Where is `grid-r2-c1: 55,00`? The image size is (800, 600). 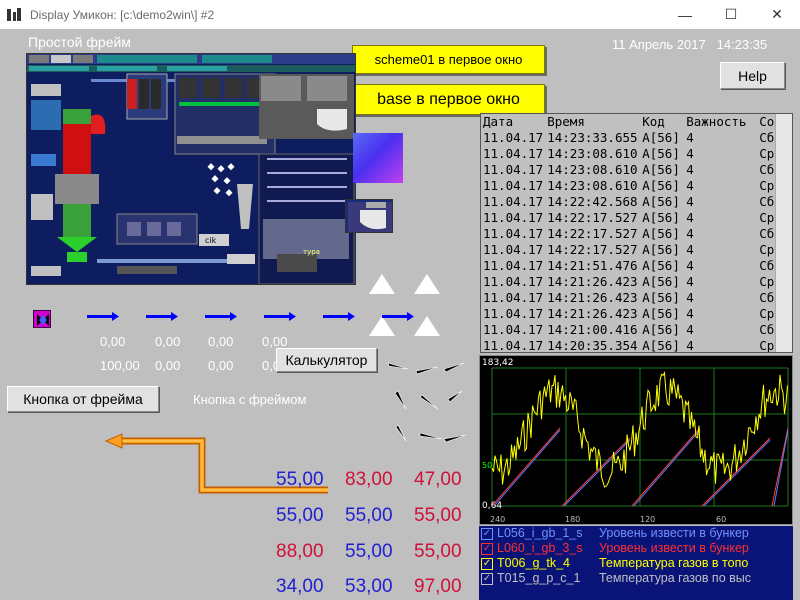 grid-r2-c1: 55,00 is located at coordinates (300, 515).